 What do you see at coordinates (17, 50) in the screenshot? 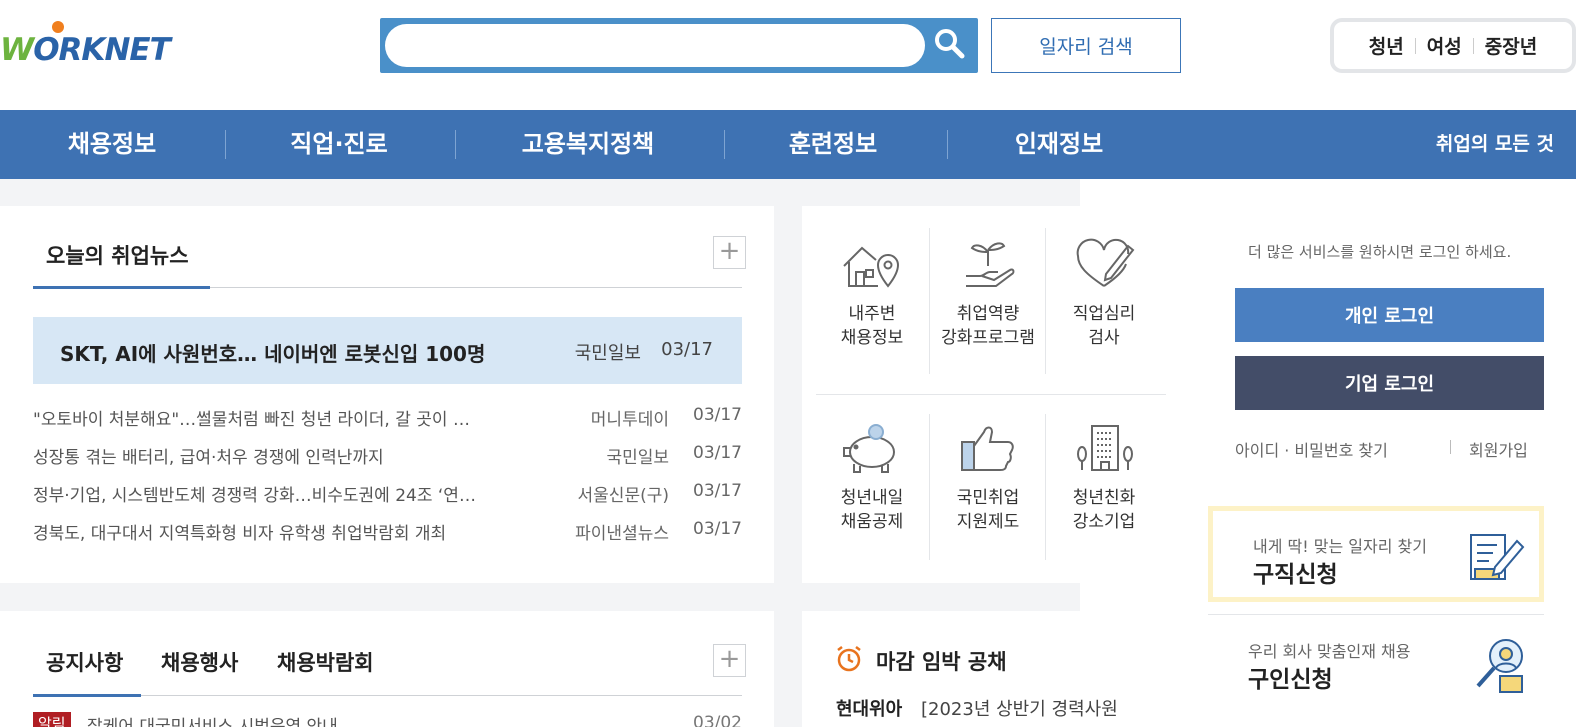
I see `logo-letter-w: W` at bounding box center [17, 50].